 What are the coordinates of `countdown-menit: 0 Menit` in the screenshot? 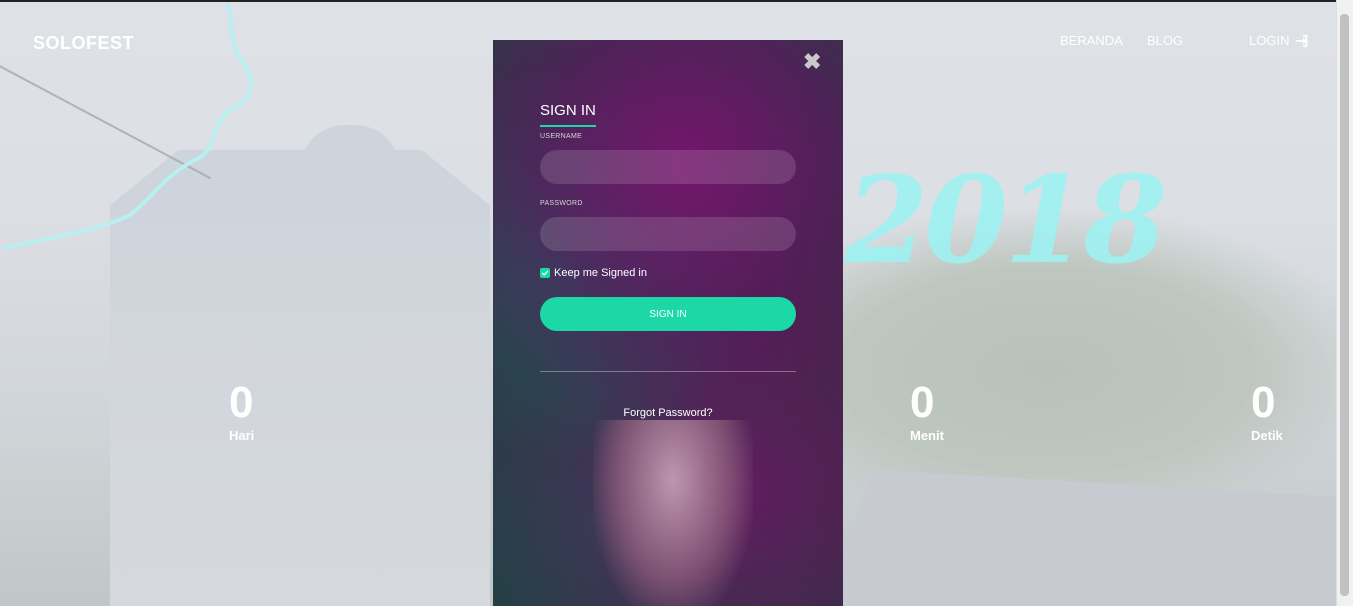 It's located at (927, 411).